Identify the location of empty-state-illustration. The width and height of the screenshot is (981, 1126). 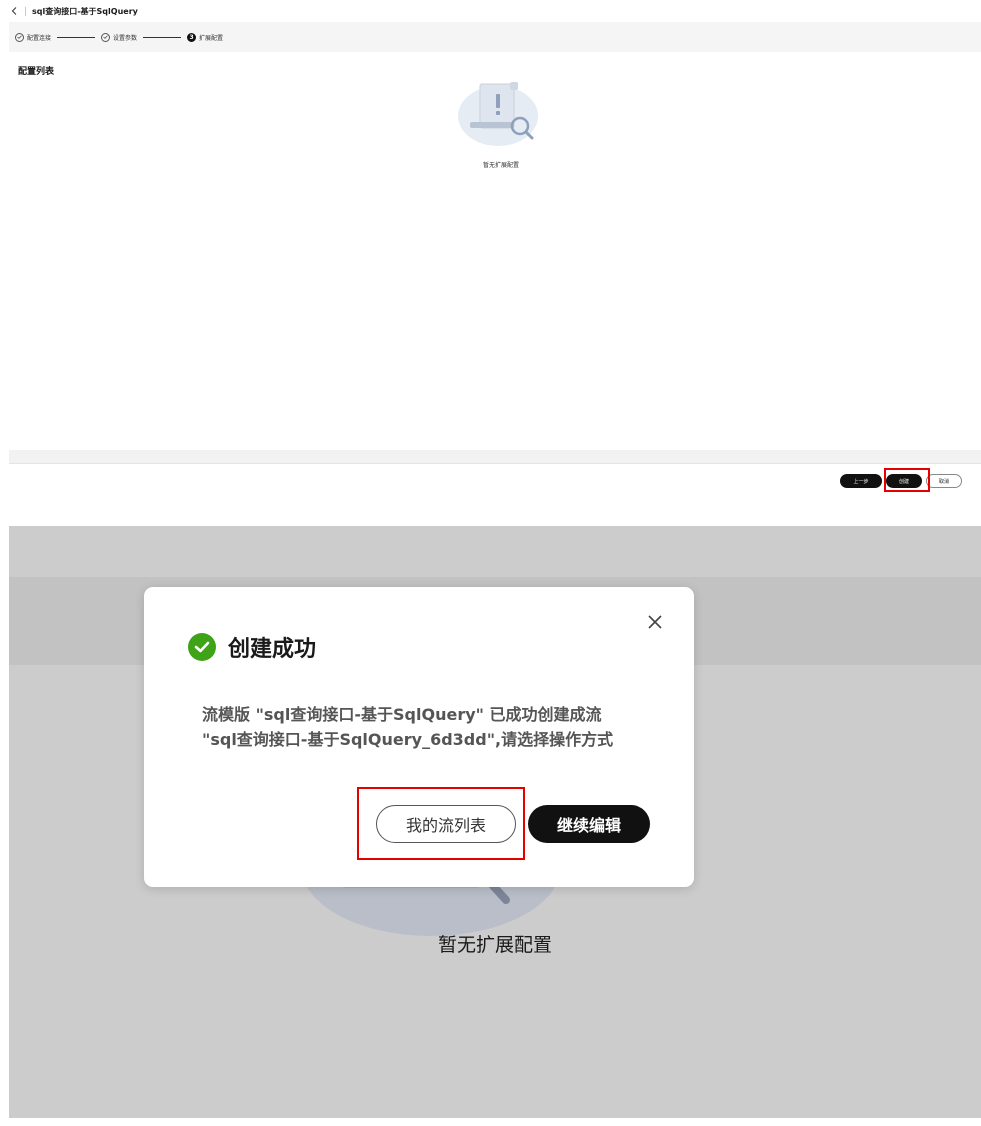
(498, 114).